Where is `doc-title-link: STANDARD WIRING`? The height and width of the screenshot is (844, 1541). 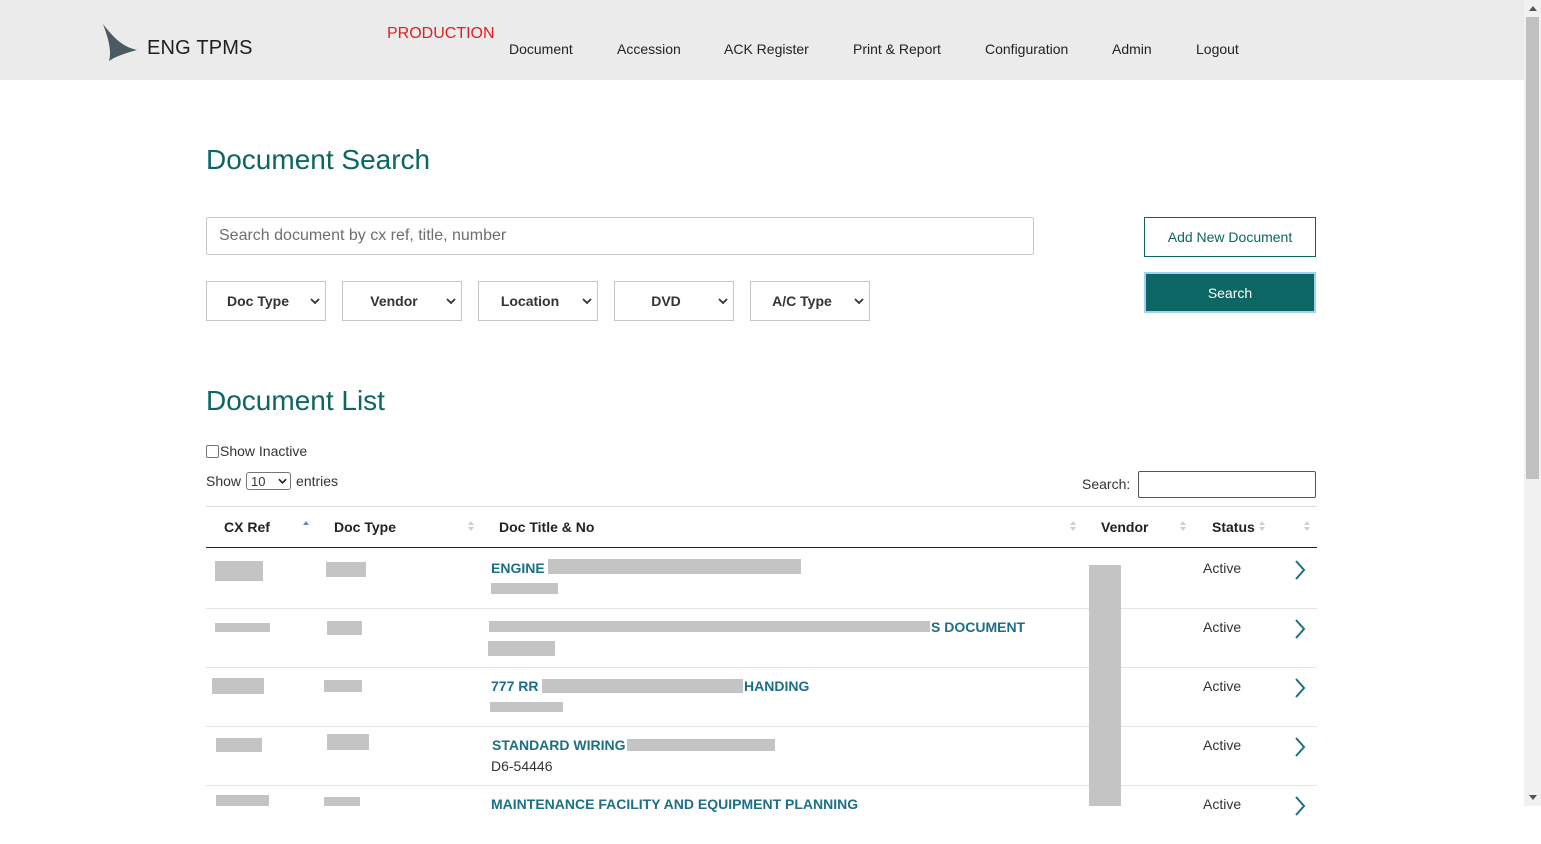
doc-title-link: STANDARD WIRING is located at coordinates (559, 745).